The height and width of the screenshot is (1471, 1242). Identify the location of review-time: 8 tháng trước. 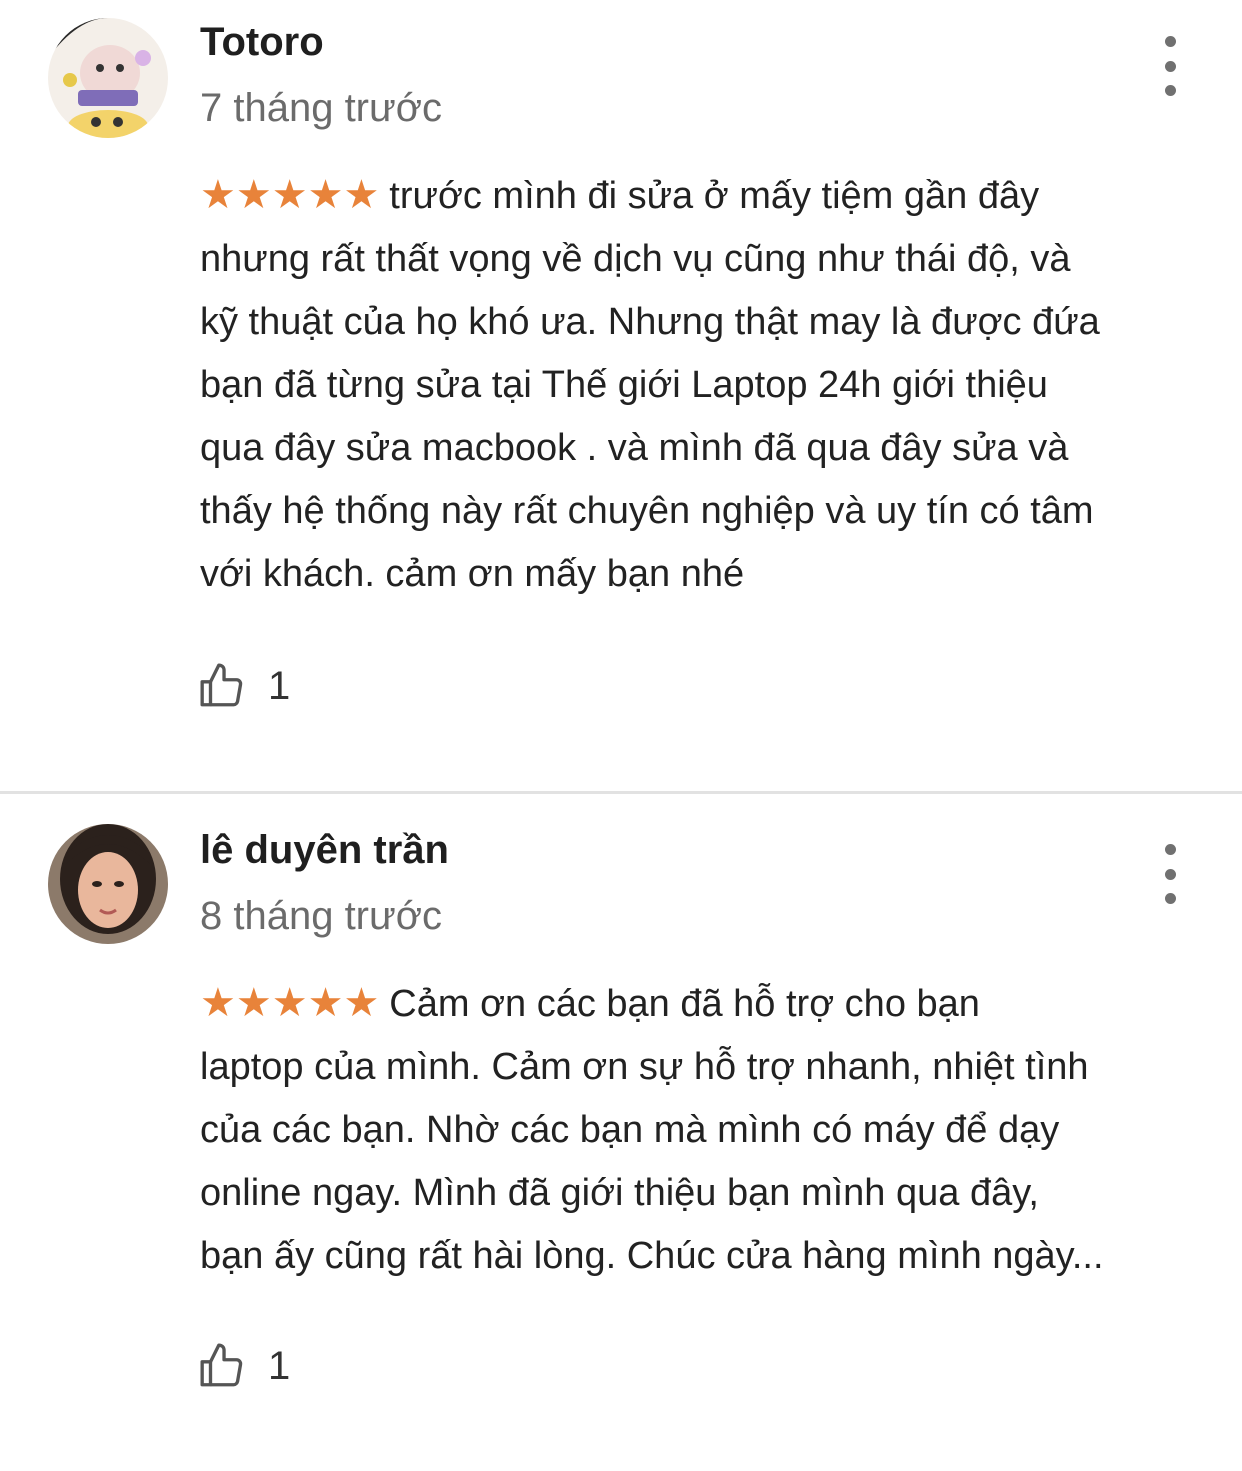
(321, 916).